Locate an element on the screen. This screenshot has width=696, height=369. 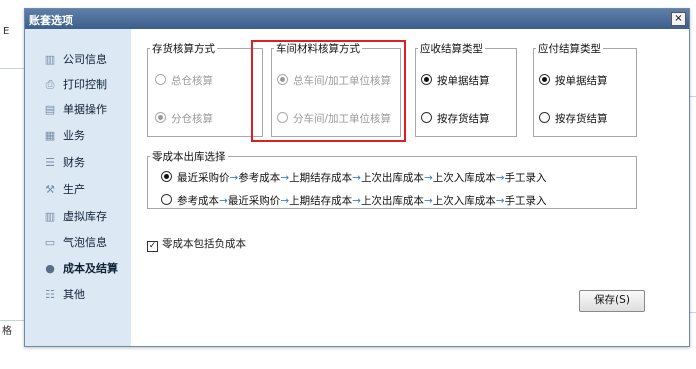
radio-zero-cost-option-2: 参考成本→最近采购价→上期结存成本→上次出库成本→上次入库成本→手工录入 is located at coordinates (354, 200).